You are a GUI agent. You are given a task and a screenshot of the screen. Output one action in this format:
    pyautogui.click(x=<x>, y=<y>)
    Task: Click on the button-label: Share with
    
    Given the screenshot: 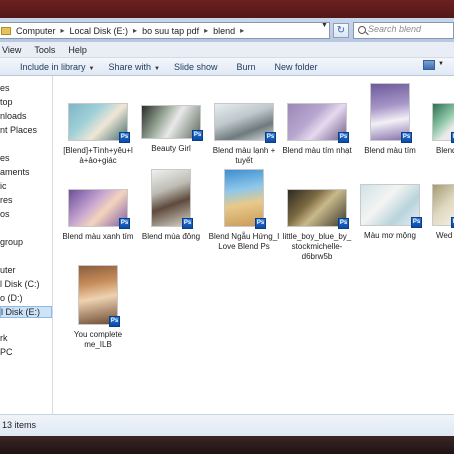 What is the action you would take?
    pyautogui.click(x=130, y=66)
    